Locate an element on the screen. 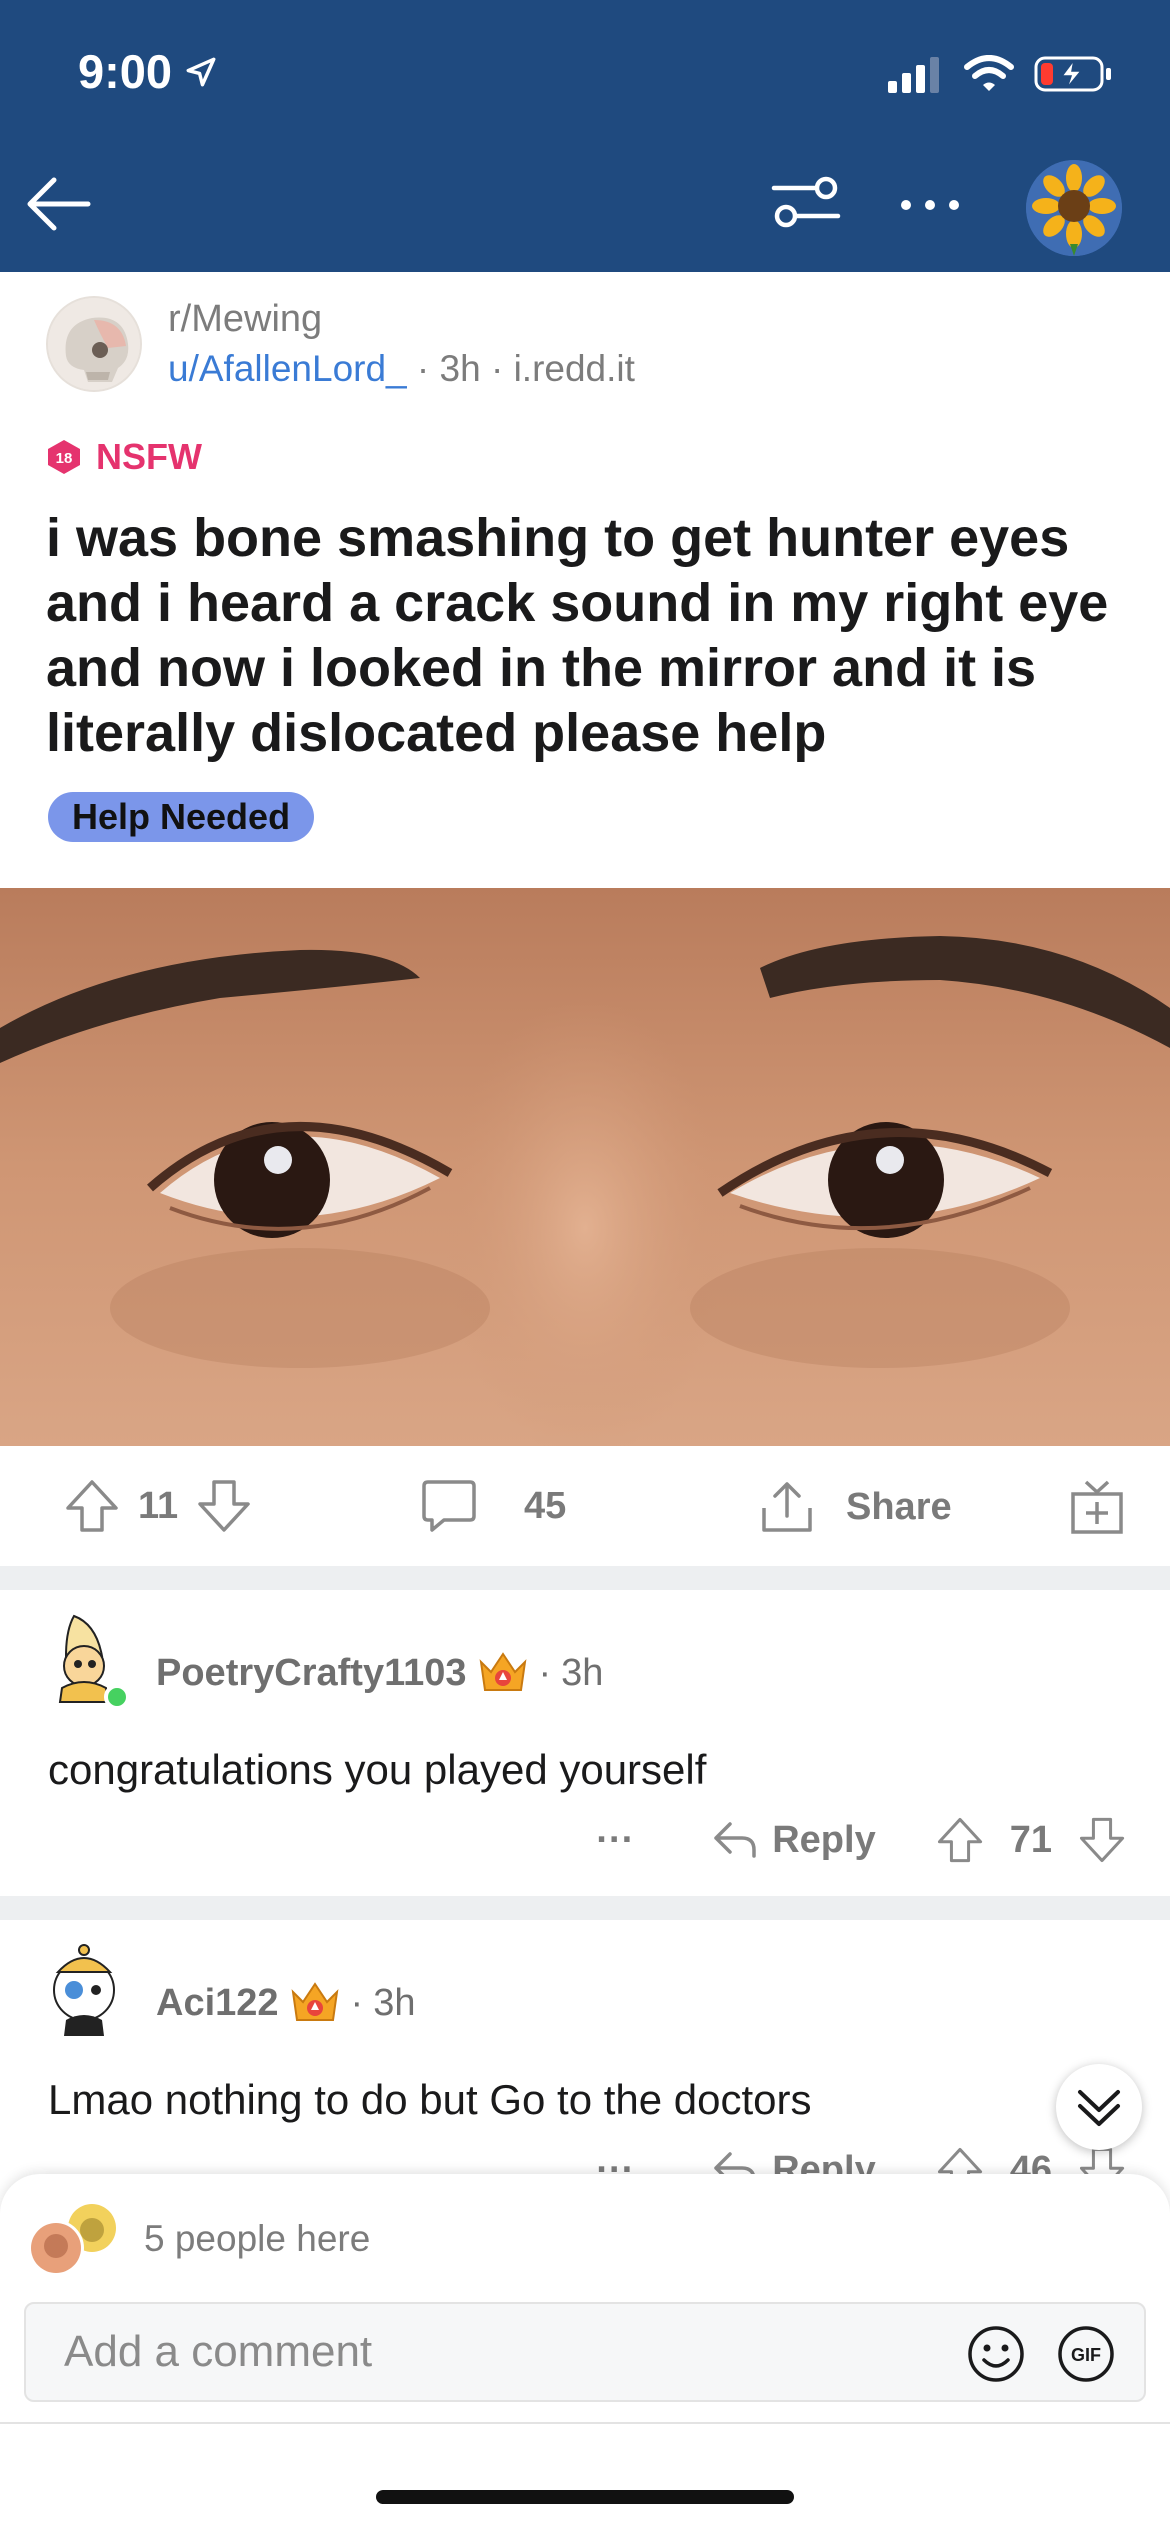 The image size is (1170, 2532). share-icon is located at coordinates (787, 1507).